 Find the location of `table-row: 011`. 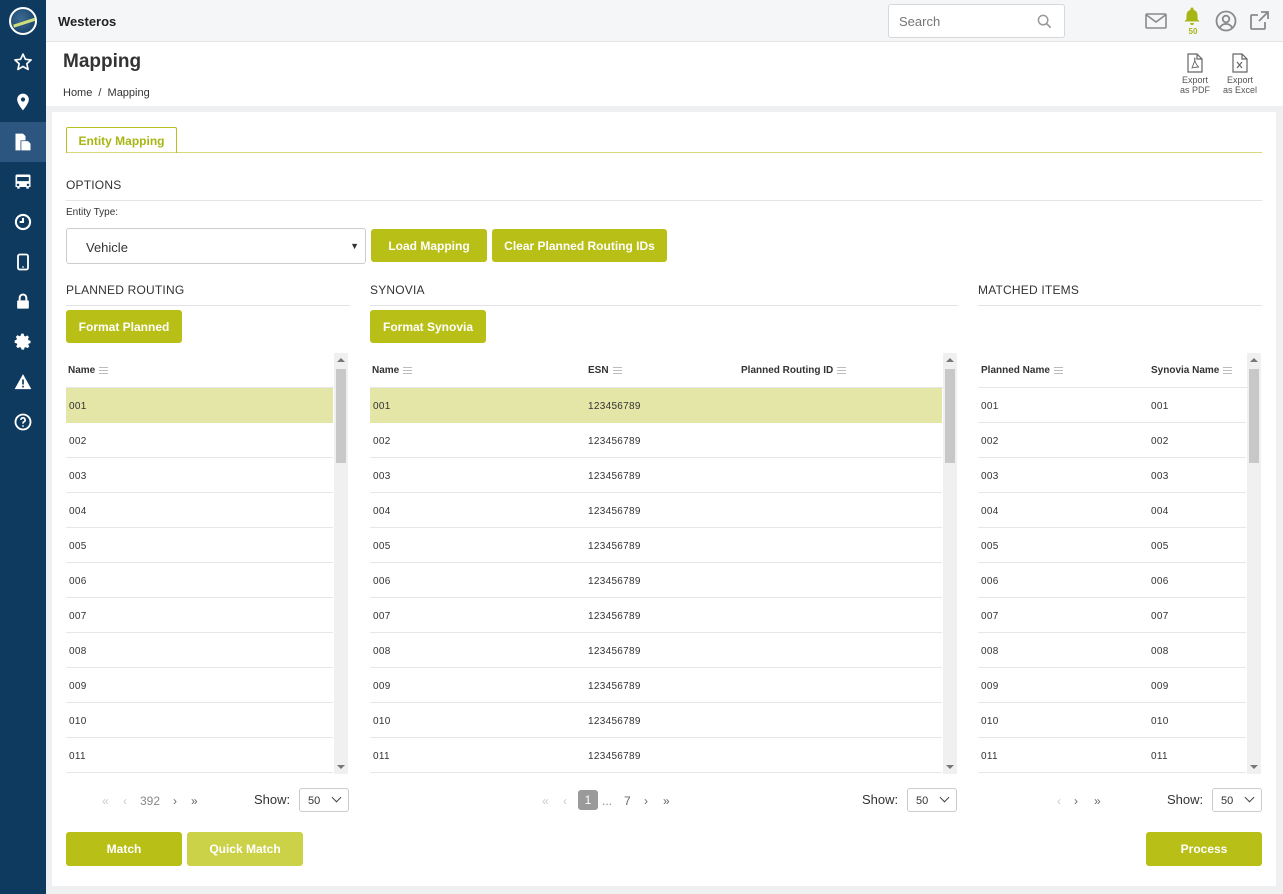

table-row: 011 is located at coordinates (199, 755).